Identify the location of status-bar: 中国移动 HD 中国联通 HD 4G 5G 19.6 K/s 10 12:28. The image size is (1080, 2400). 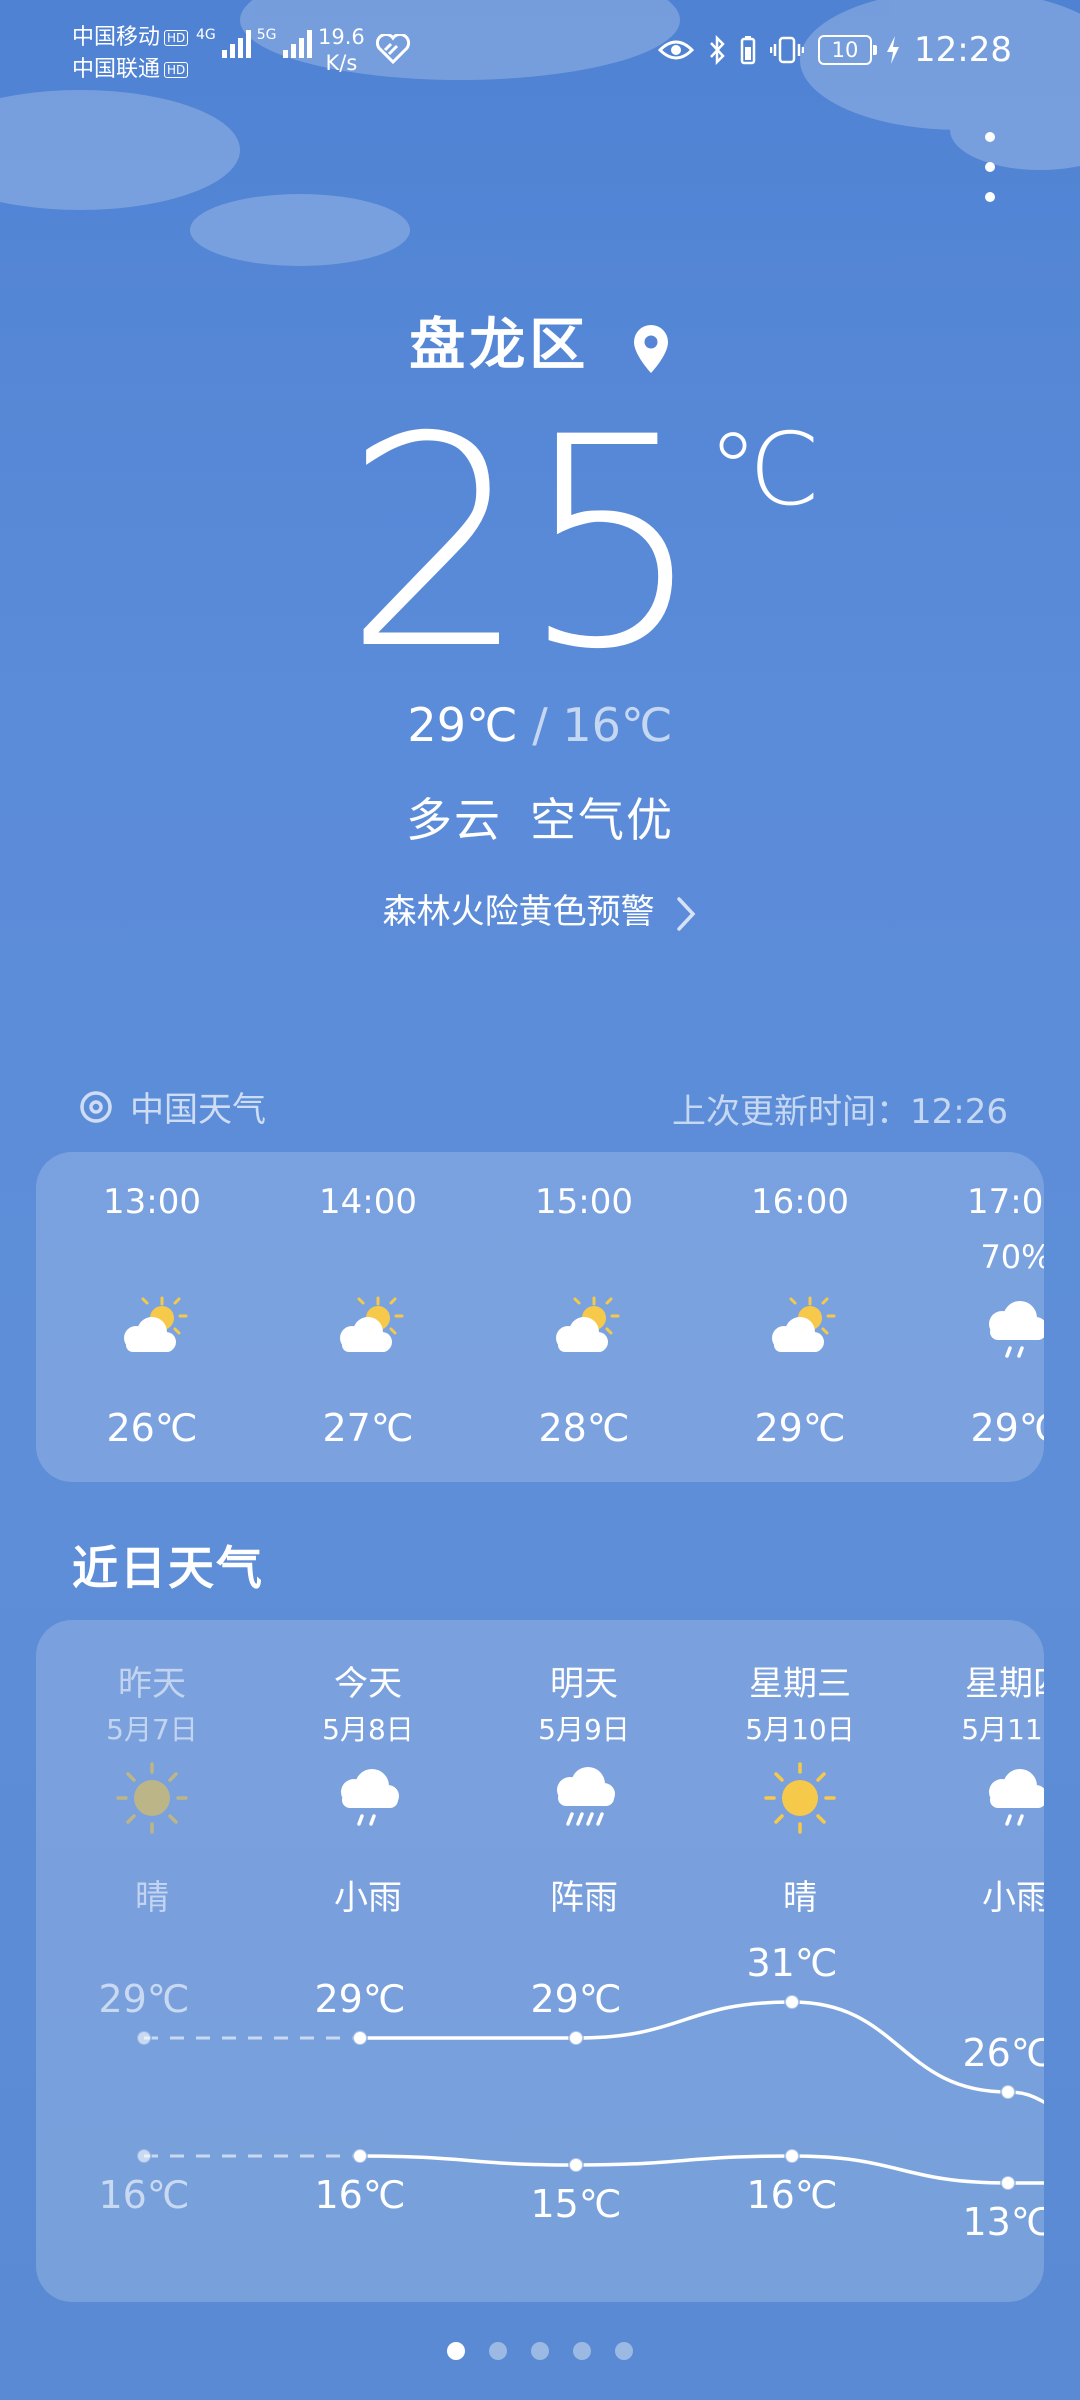
(540, 50).